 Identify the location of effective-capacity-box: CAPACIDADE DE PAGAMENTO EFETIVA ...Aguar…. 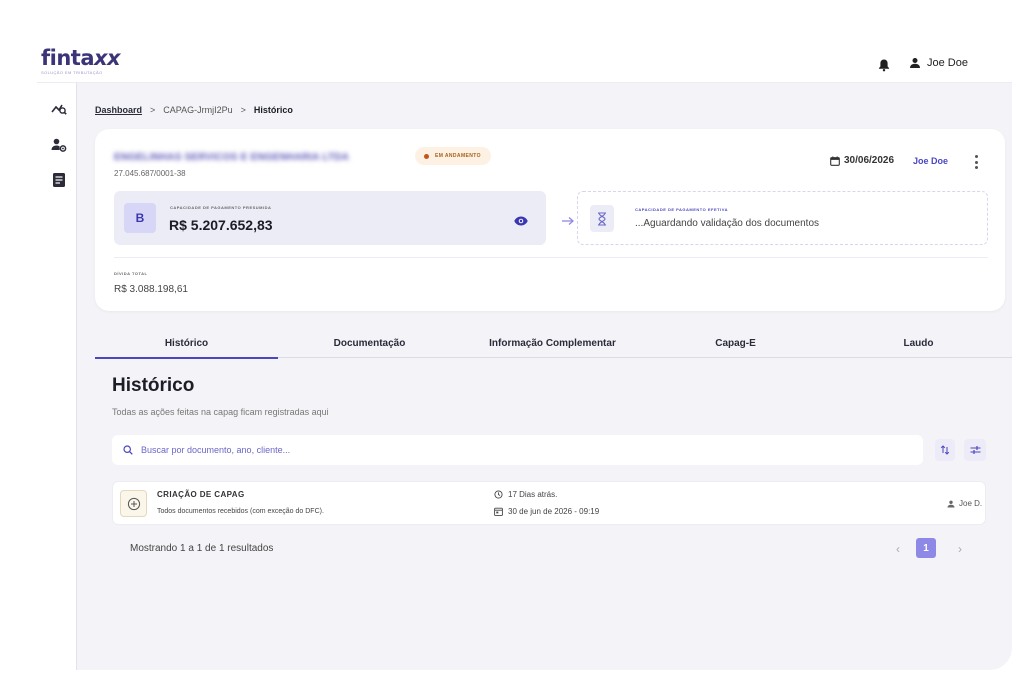
(782, 218).